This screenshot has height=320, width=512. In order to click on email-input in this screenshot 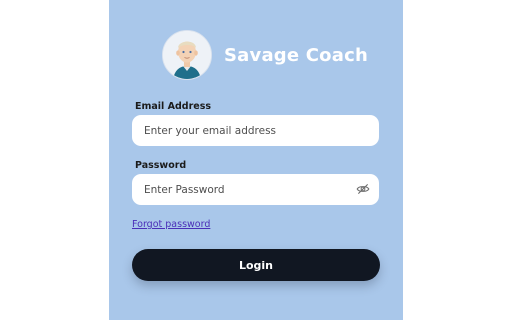, I will do `click(255, 130)`.